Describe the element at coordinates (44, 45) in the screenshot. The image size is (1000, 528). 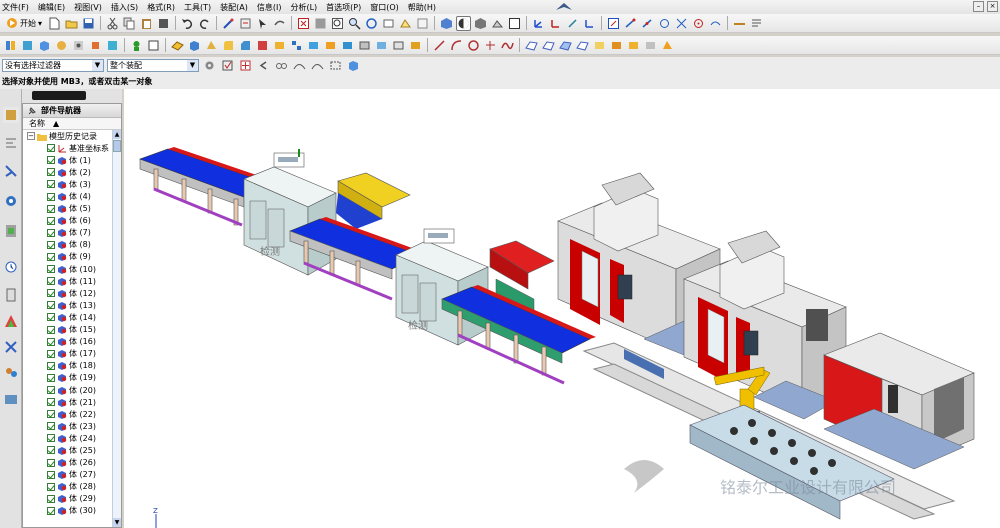
I see `extrude-icon` at that location.